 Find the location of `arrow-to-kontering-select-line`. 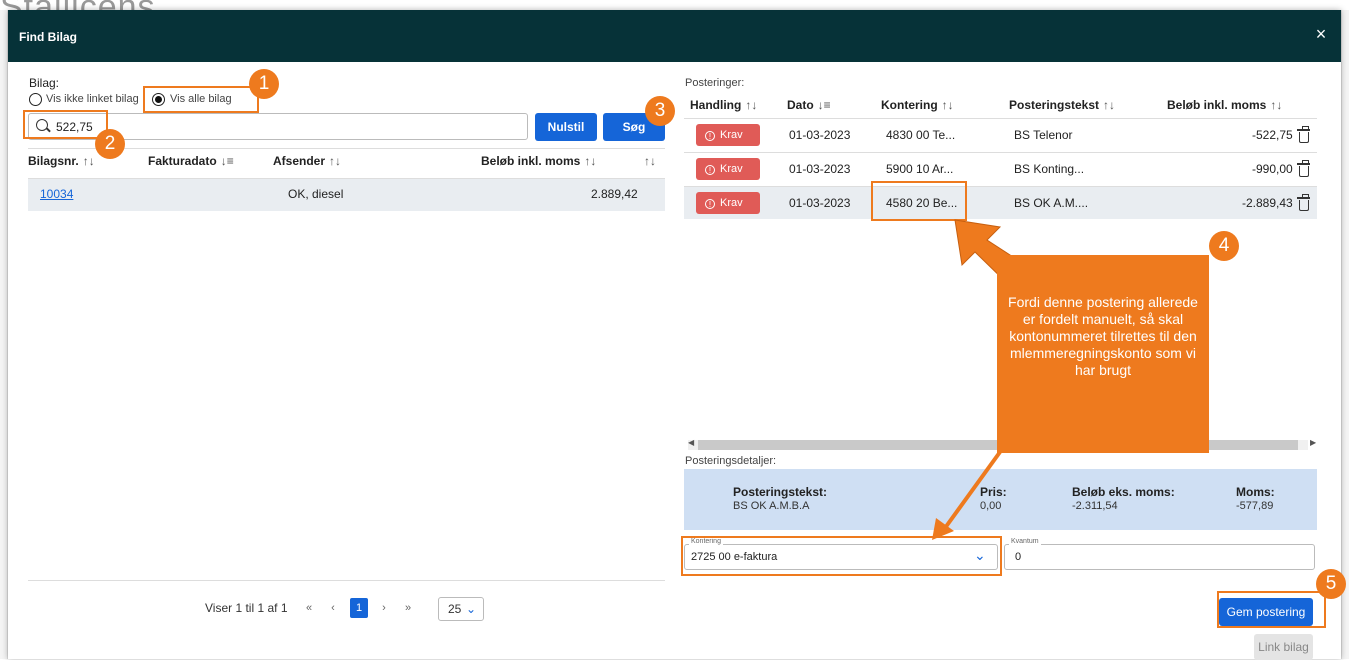

arrow-to-kontering-select-line is located at coordinates (972, 490).